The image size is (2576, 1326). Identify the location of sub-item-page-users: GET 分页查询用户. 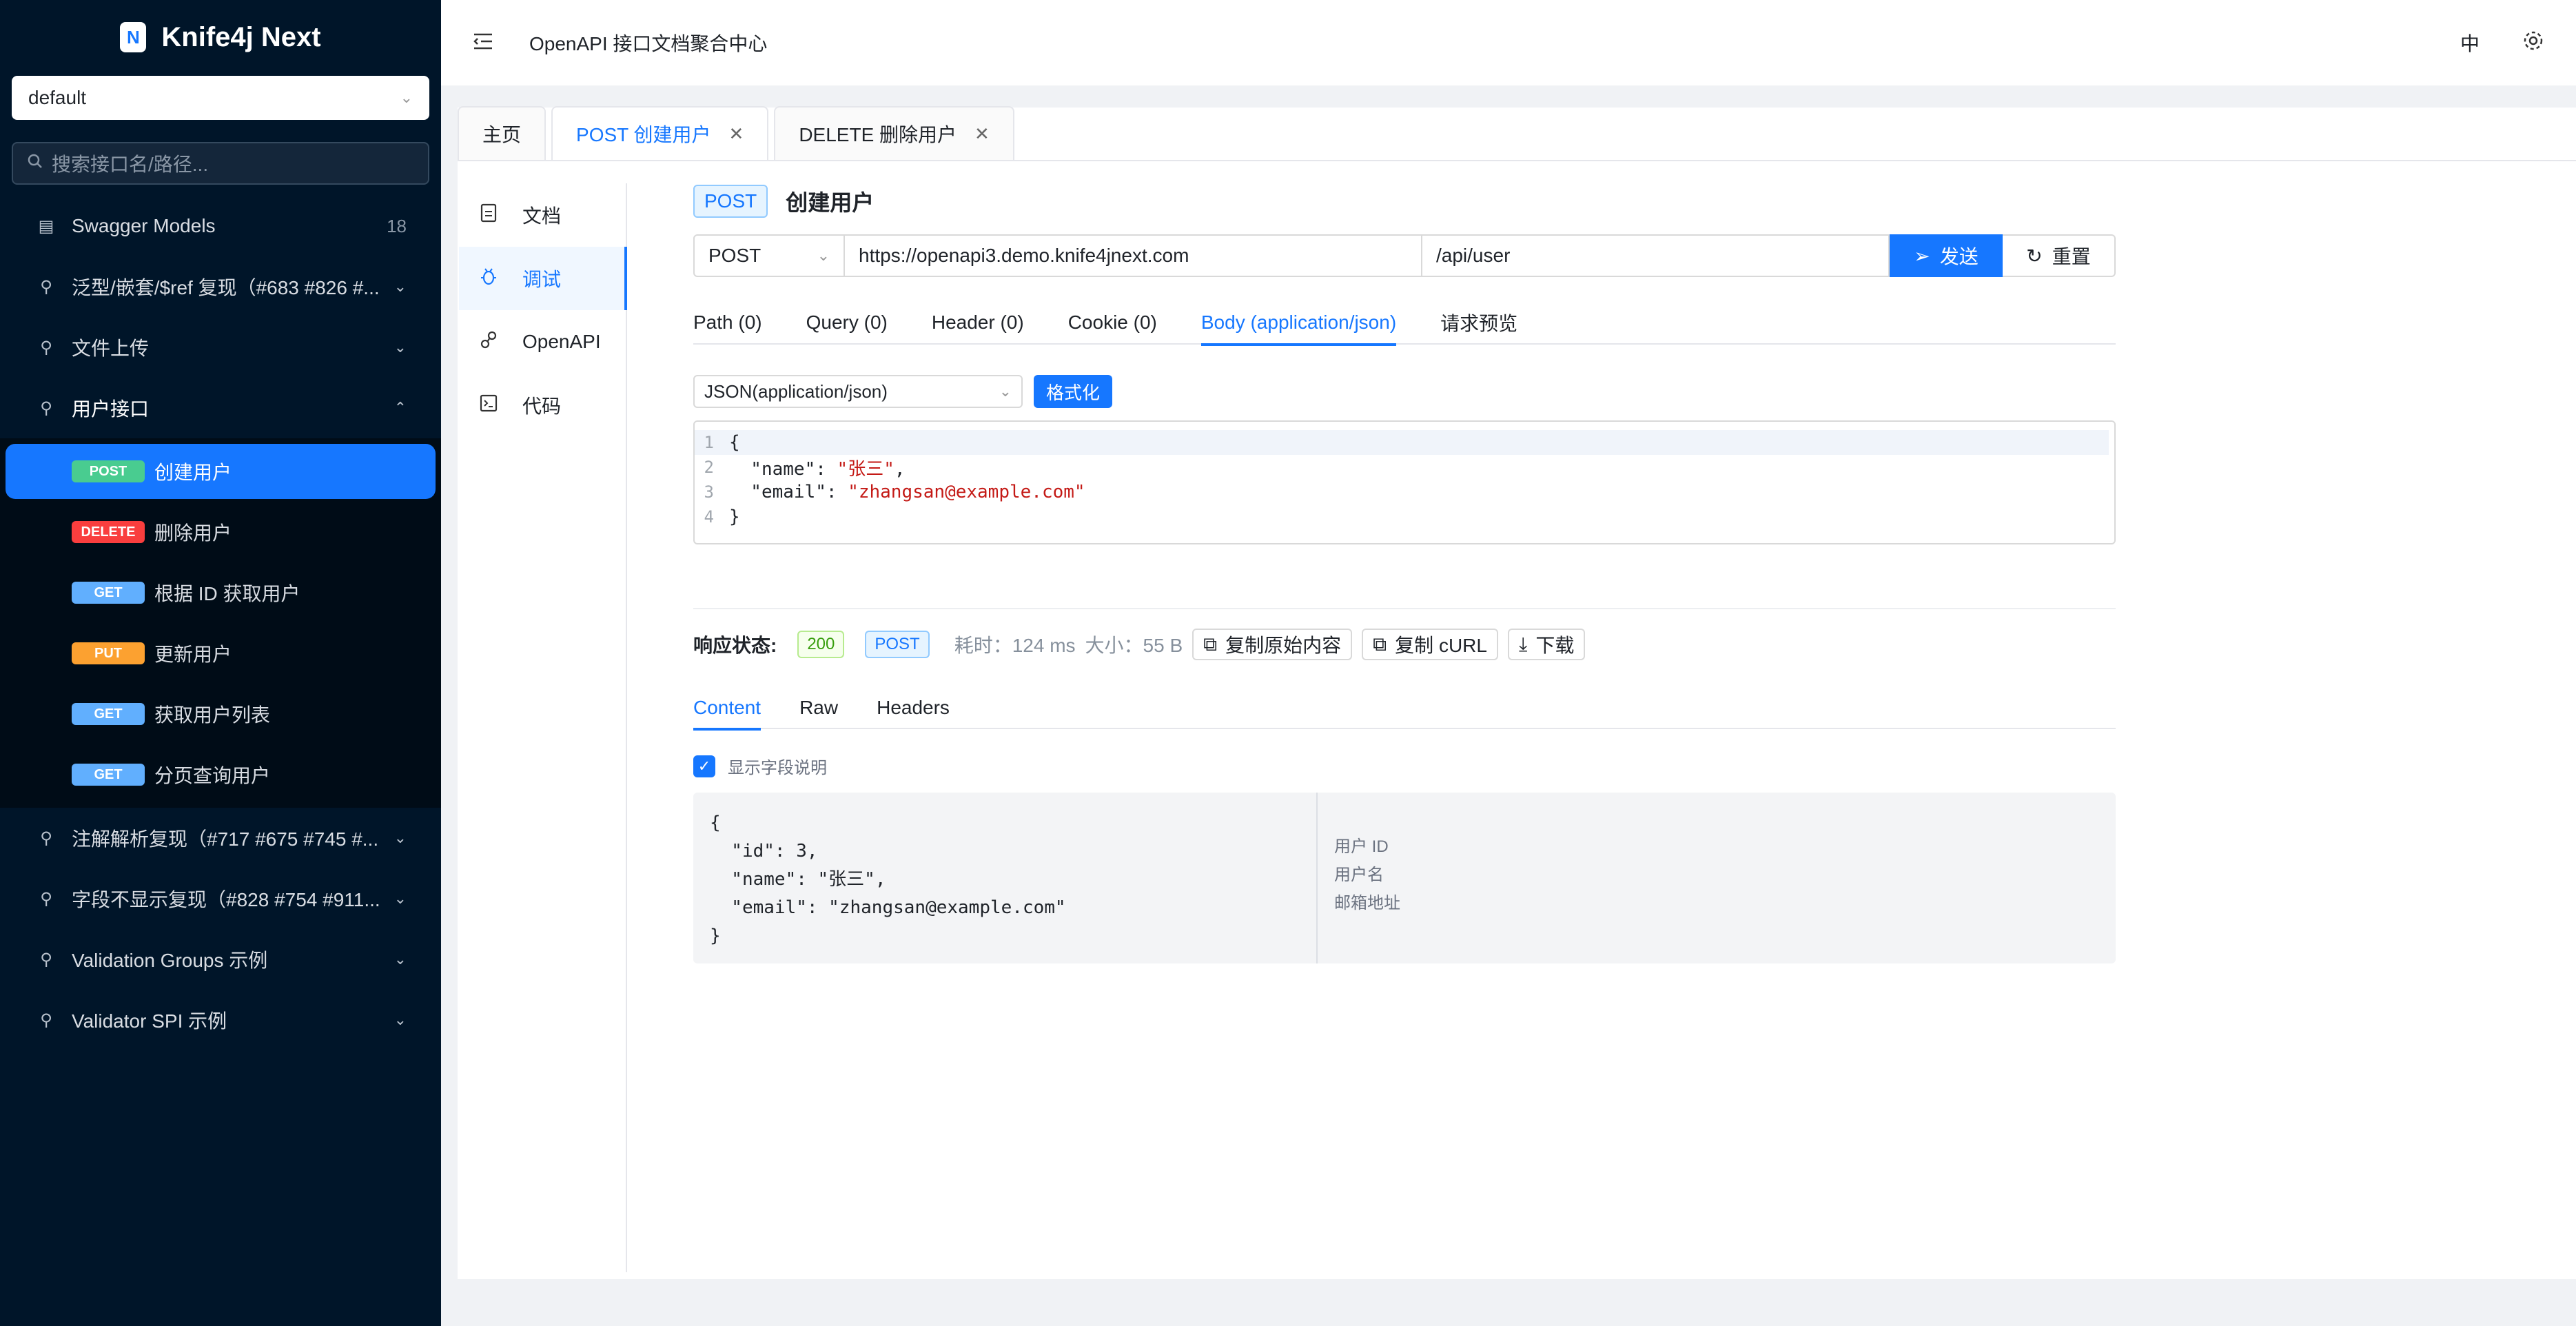
(220, 774).